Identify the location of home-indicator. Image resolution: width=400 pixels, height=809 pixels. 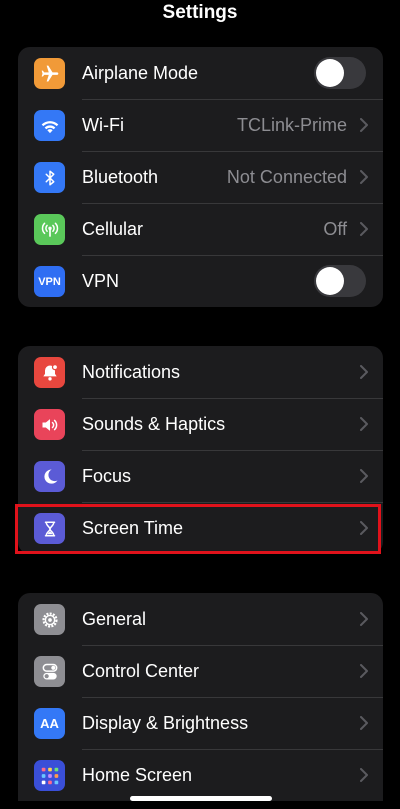
(201, 798).